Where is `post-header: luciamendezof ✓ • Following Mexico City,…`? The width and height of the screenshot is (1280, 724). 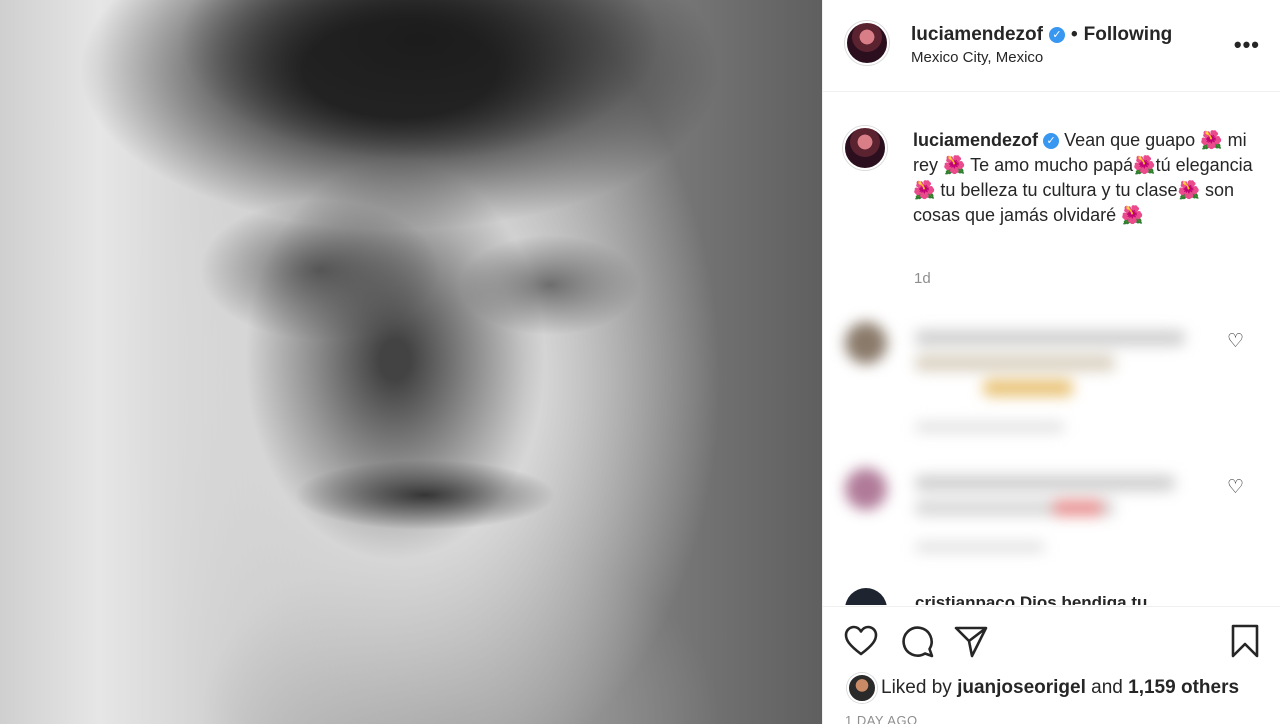 post-header: luciamendezof ✓ • Following Mexico City,… is located at coordinates (1051, 46).